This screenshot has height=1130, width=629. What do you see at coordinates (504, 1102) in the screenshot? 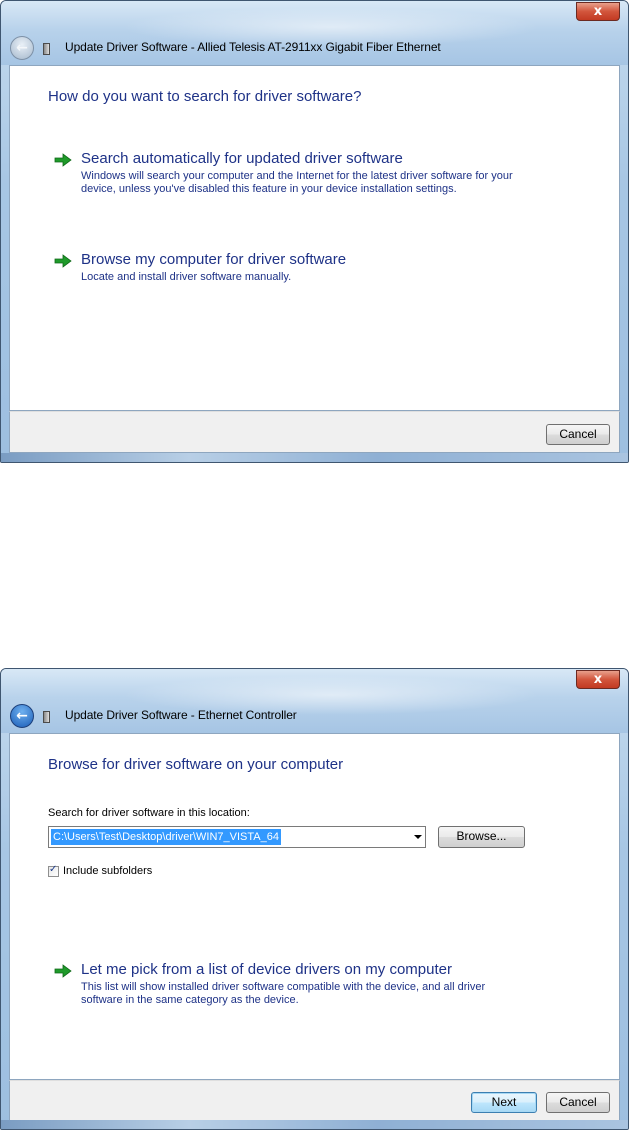
I see `next-button: Next` at bounding box center [504, 1102].